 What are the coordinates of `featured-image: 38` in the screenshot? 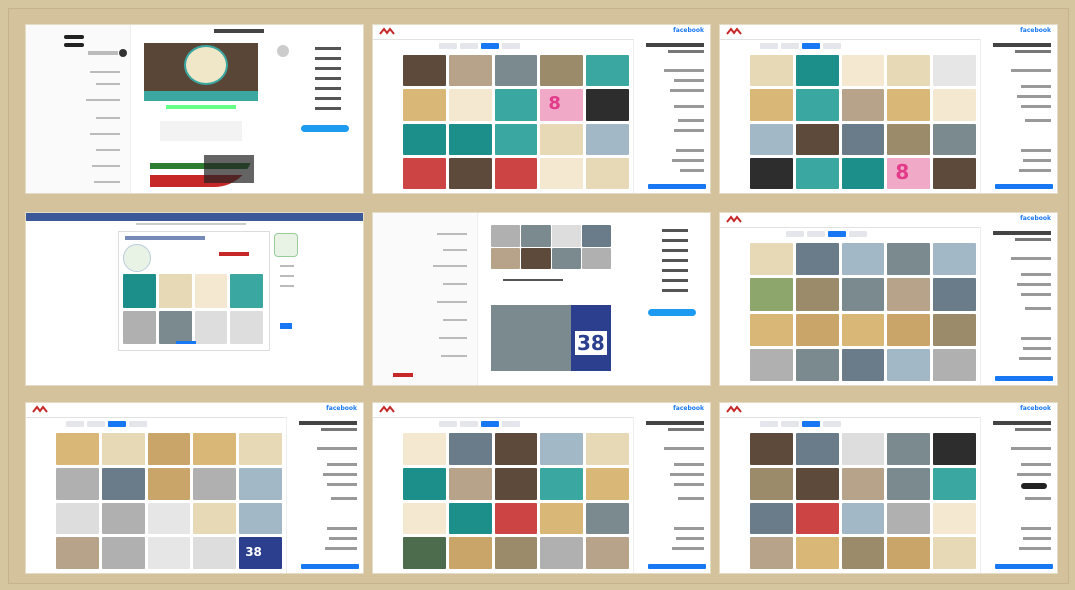 It's located at (551, 338).